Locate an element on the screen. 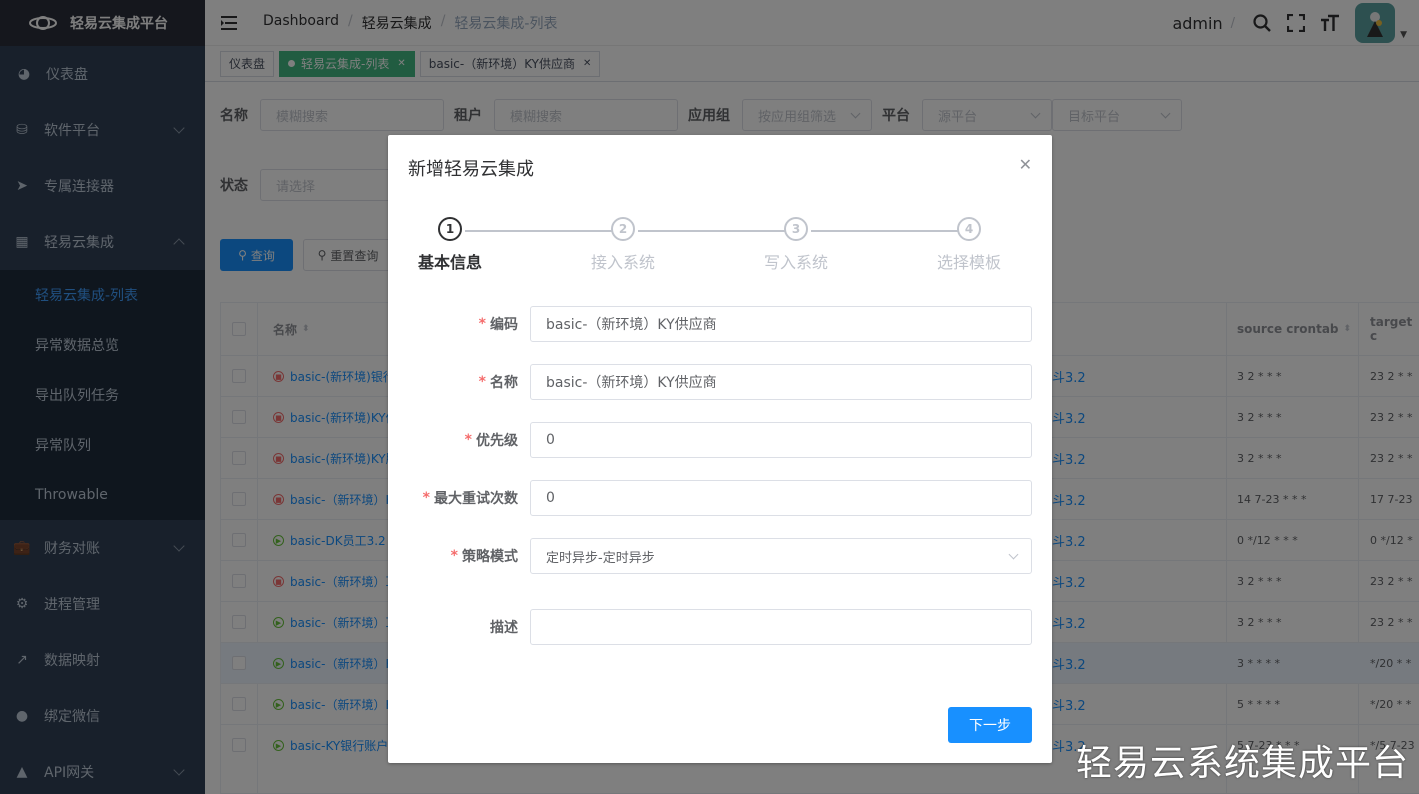 This screenshot has height=794, width=1419. step-number: 4 is located at coordinates (969, 229).